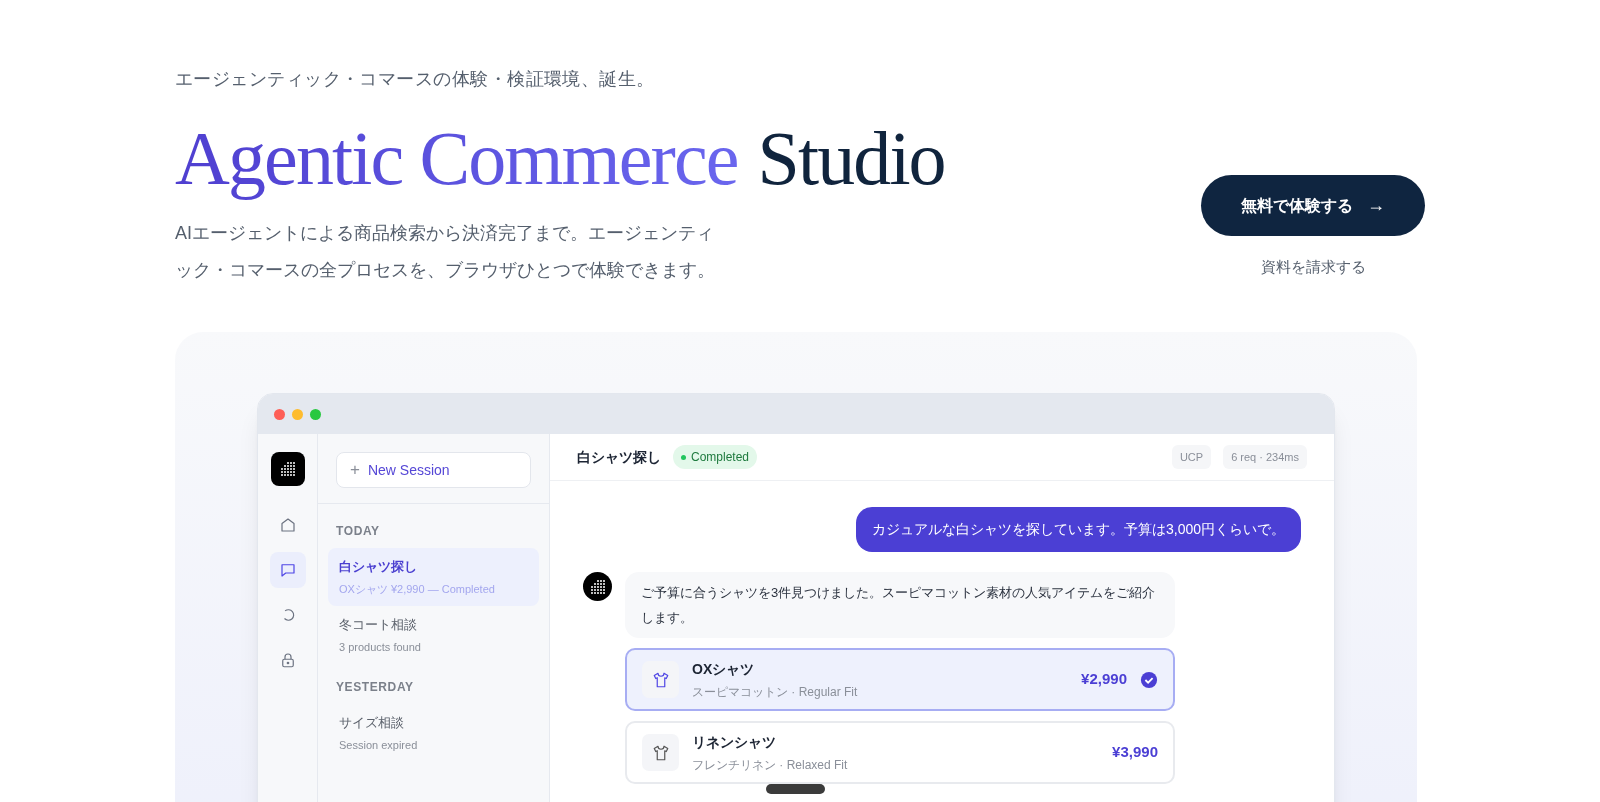  What do you see at coordinates (770, 765) in the screenshot?
I see `product-detail: フレンチリネン · Relaxed Fit` at bounding box center [770, 765].